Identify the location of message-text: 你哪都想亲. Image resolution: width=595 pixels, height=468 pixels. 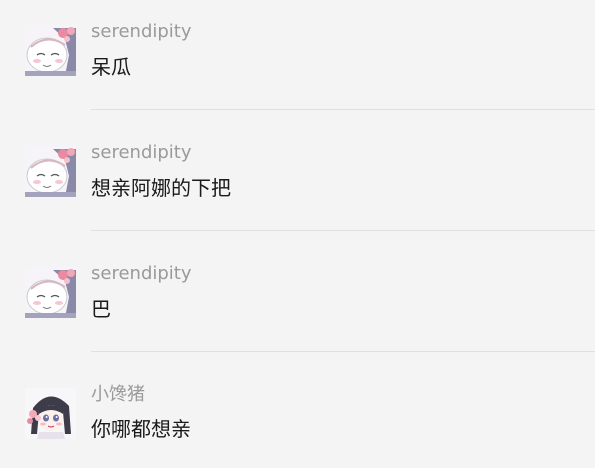
(141, 429).